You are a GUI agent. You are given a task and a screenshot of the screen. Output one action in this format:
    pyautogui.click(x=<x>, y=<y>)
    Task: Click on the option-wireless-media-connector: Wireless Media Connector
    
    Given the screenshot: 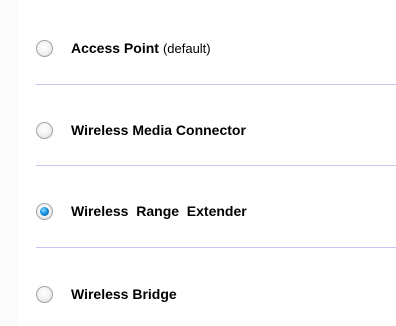 What is the action you would take?
    pyautogui.click(x=216, y=130)
    